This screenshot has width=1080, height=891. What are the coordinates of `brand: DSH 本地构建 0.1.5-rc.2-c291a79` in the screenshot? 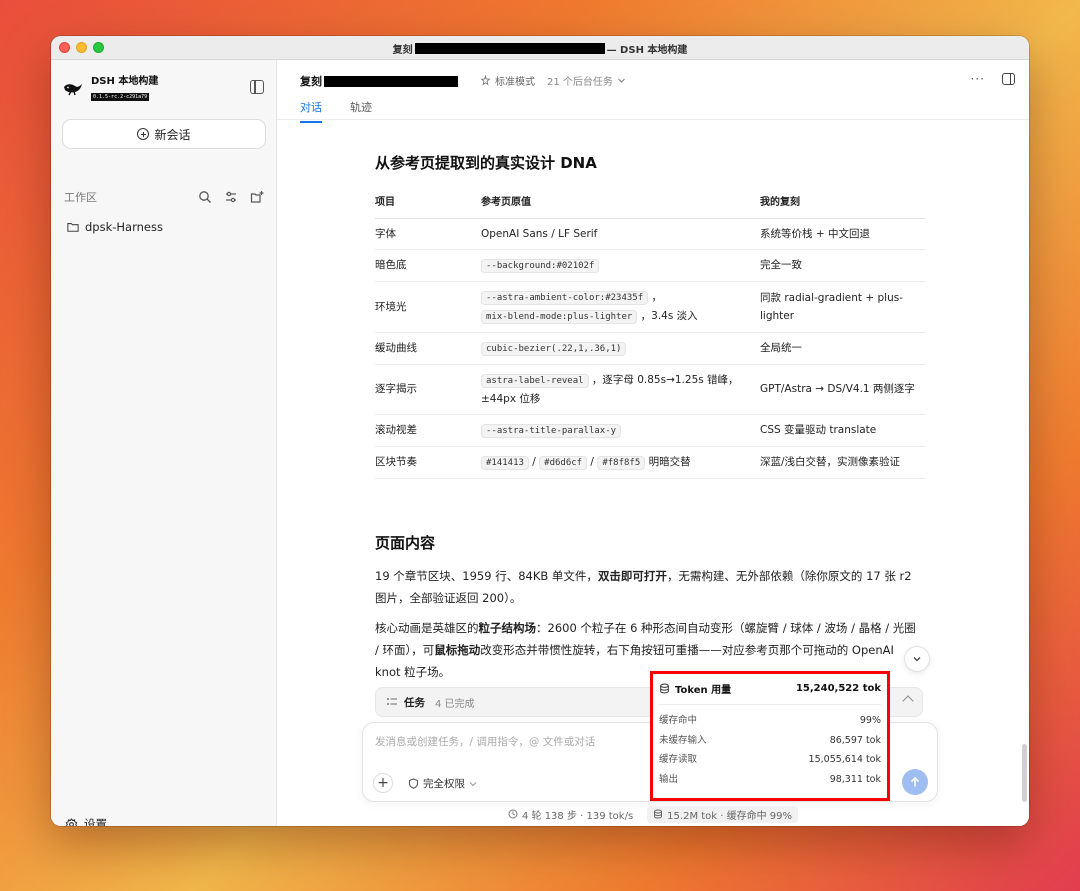 It's located at (110, 88).